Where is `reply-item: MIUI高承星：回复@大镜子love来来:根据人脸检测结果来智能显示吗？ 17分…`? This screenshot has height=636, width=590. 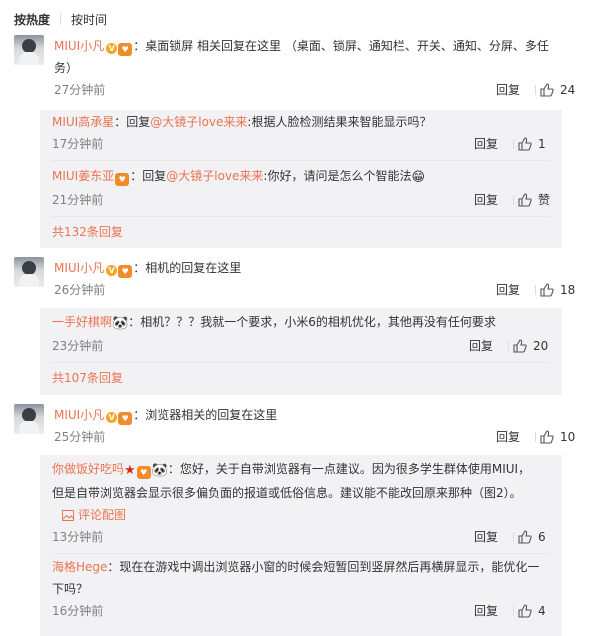
reply-item: MIUI高承星：回复@大镜子love来来:根据人脸检测结果来智能显示吗？ 17分… is located at coordinates (301, 132).